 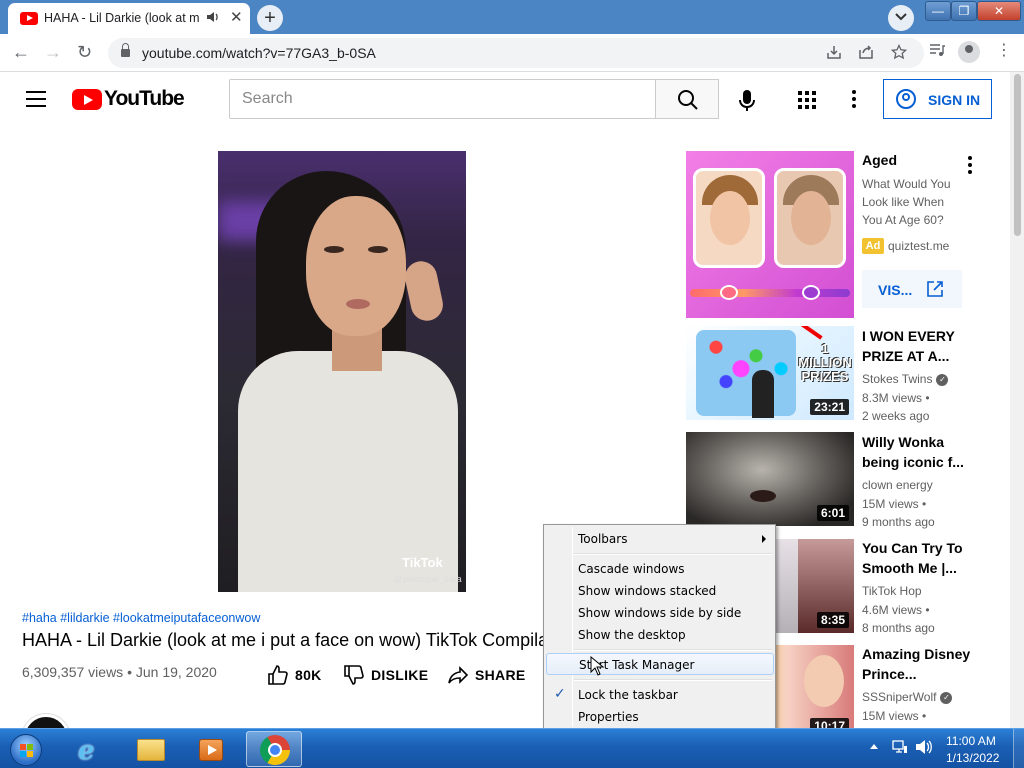 What do you see at coordinates (899, 53) in the screenshot?
I see `bookmark-star-icon` at bounding box center [899, 53].